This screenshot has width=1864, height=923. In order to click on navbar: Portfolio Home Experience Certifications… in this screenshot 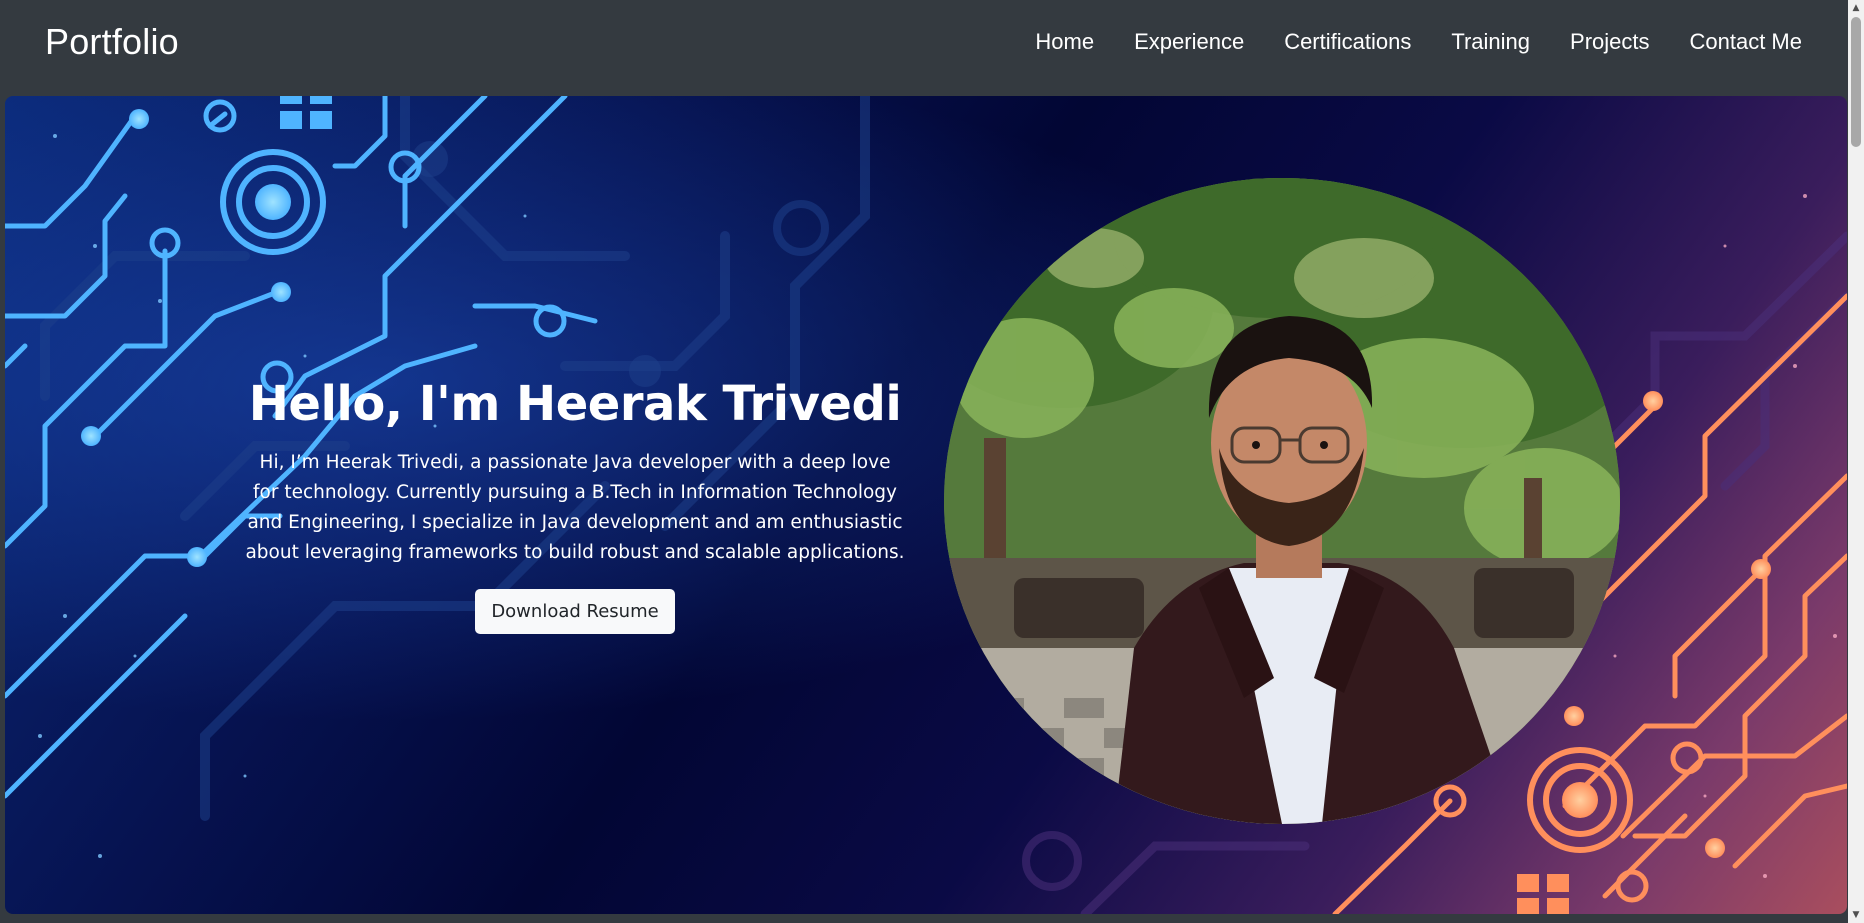, I will do `click(926, 47)`.